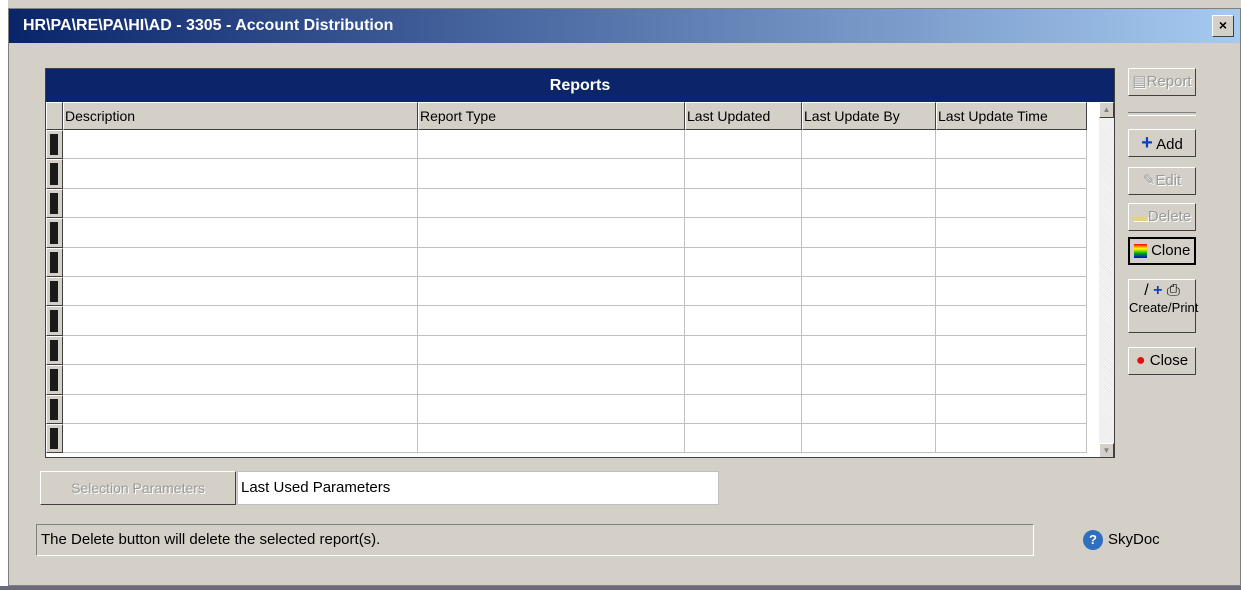 This screenshot has height=590, width=1241. Describe the element at coordinates (1162, 143) in the screenshot. I see `add-button: + Add` at that location.